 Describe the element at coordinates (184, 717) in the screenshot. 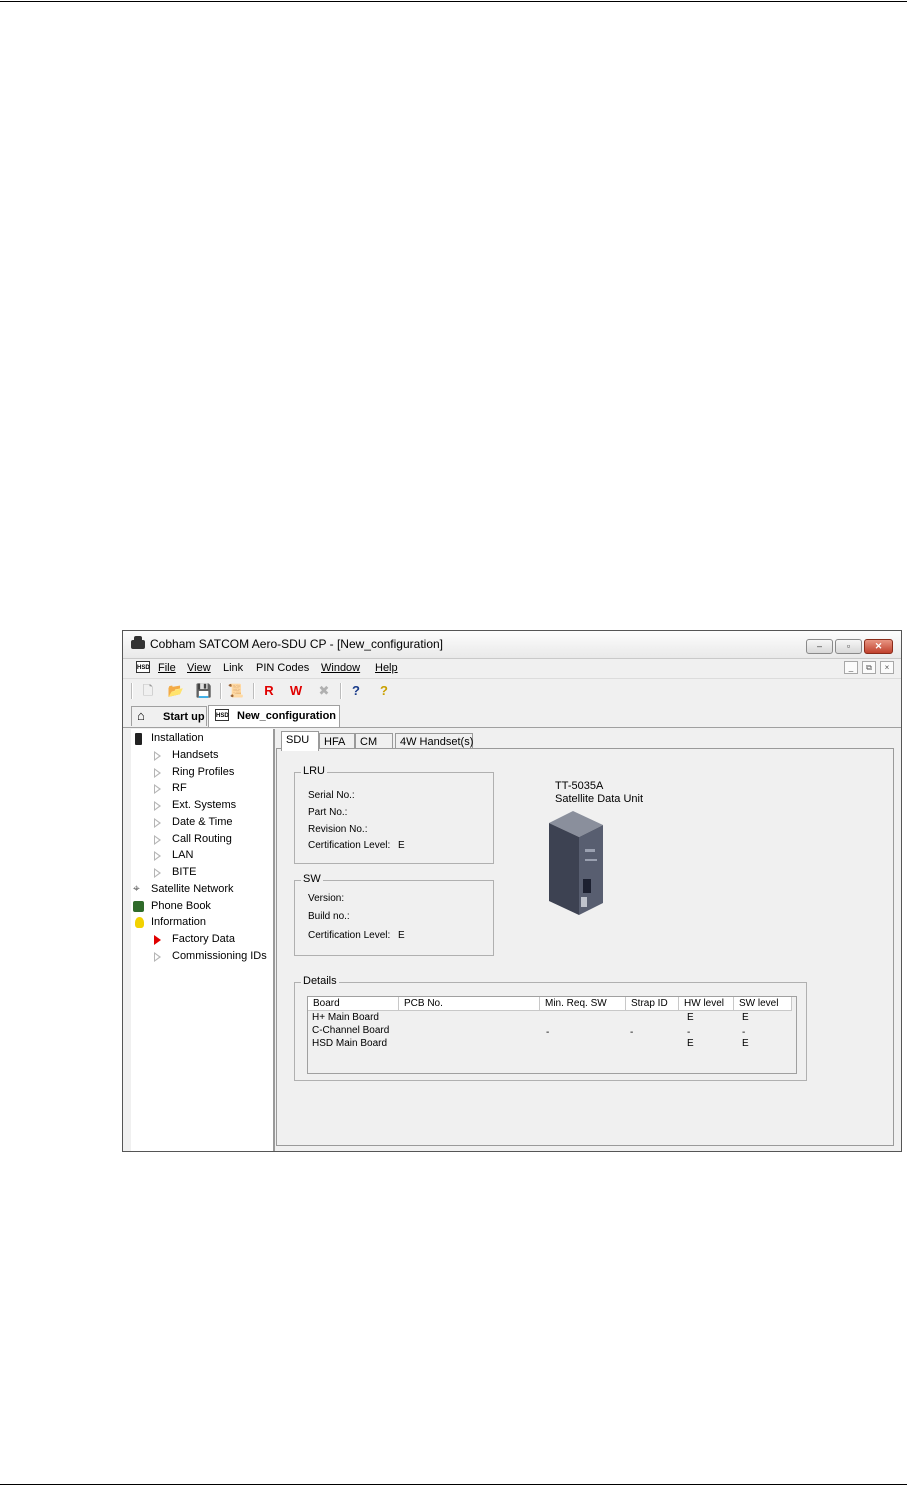

I see `tab-start-up-label: Start up` at that location.